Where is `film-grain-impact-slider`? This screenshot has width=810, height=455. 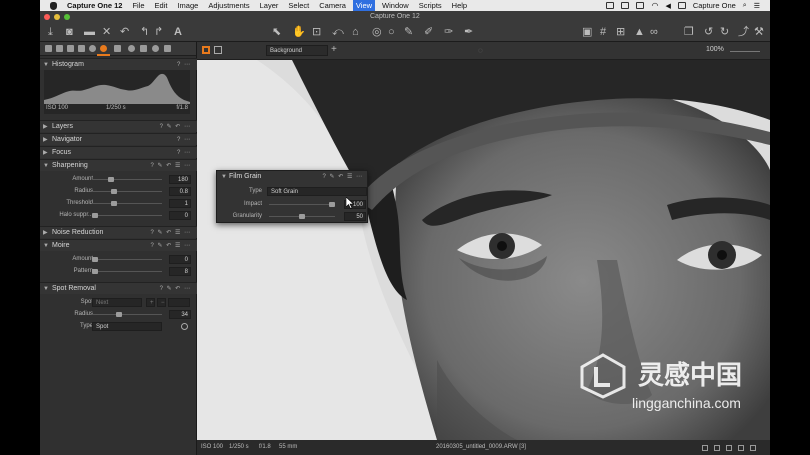 film-grain-impact-slider is located at coordinates (302, 204).